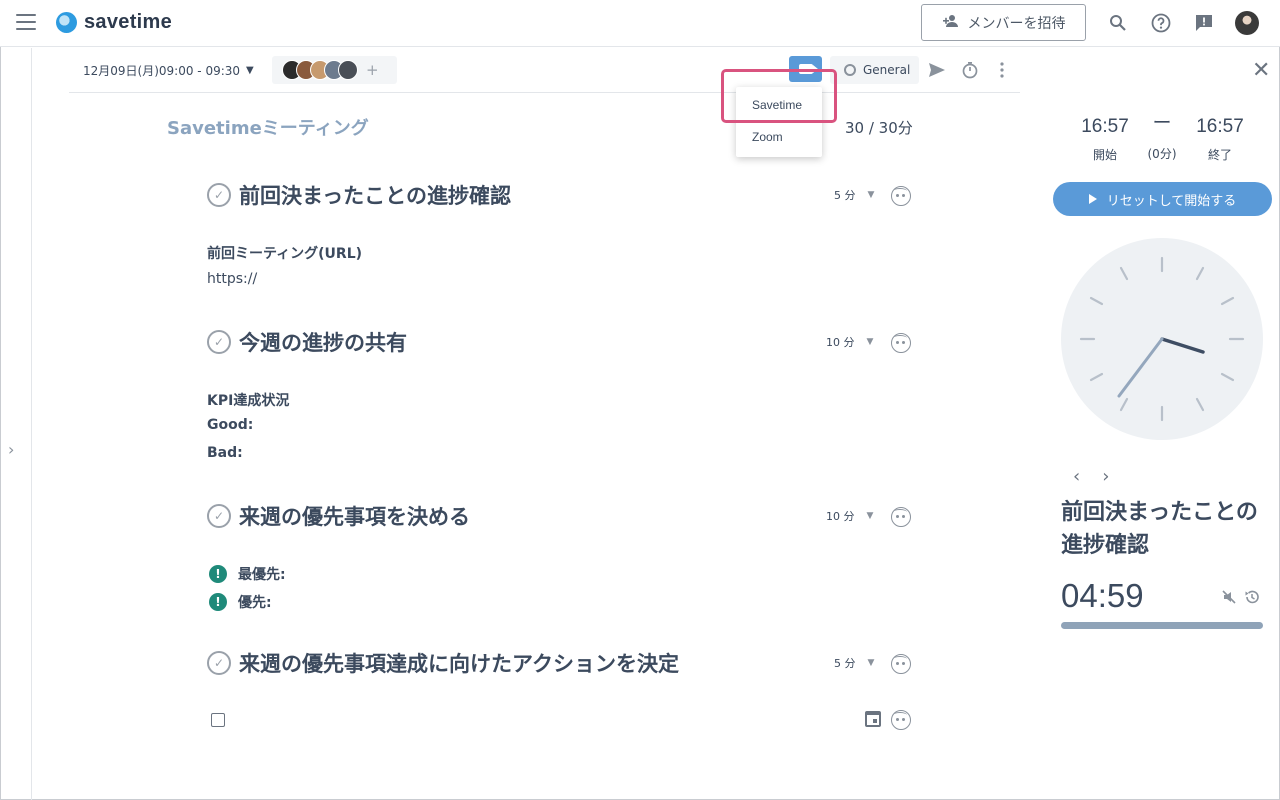  Describe the element at coordinates (232, 279) in the screenshot. I see `agenda-note: https://` at that location.